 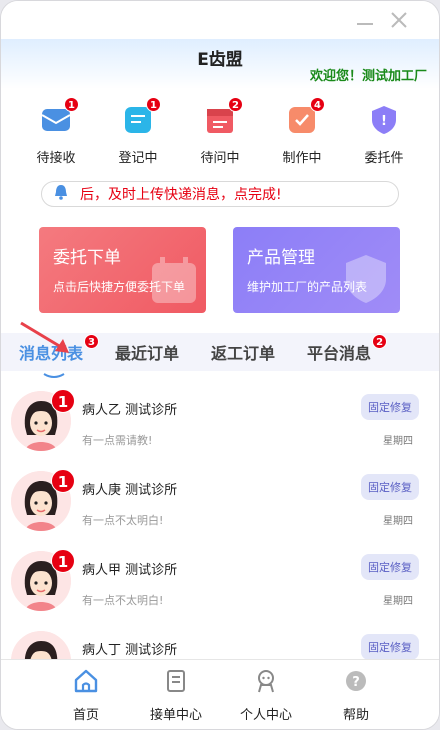 What do you see at coordinates (281, 258) in the screenshot?
I see `card-title: 产品管理` at bounding box center [281, 258].